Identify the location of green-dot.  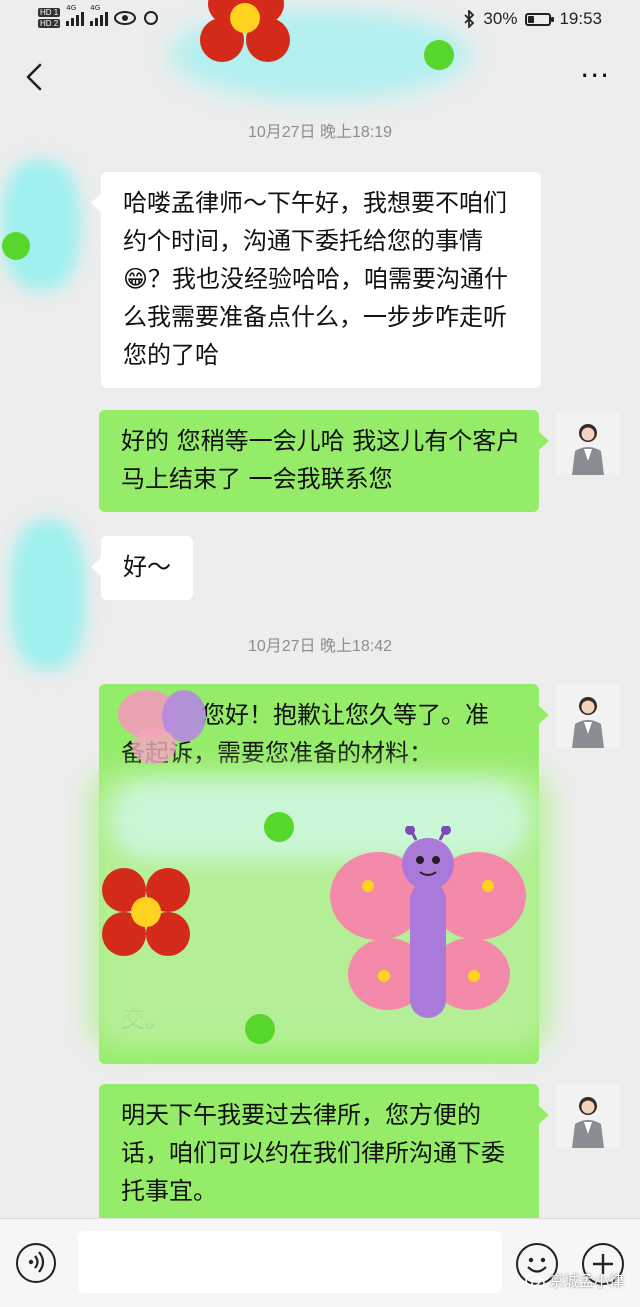
(16, 246).